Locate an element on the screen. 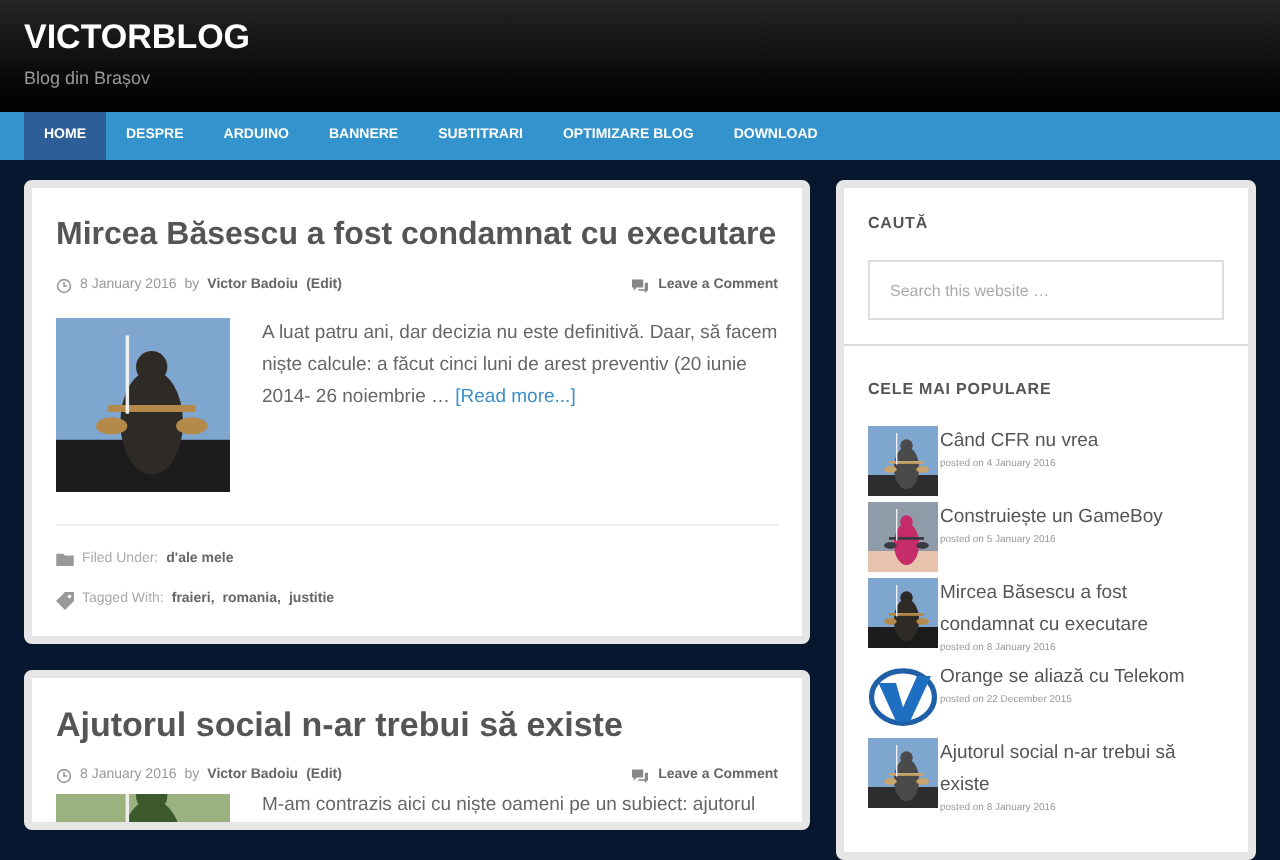  popular-post-link: Când CFR nu vrea is located at coordinates (1019, 442).